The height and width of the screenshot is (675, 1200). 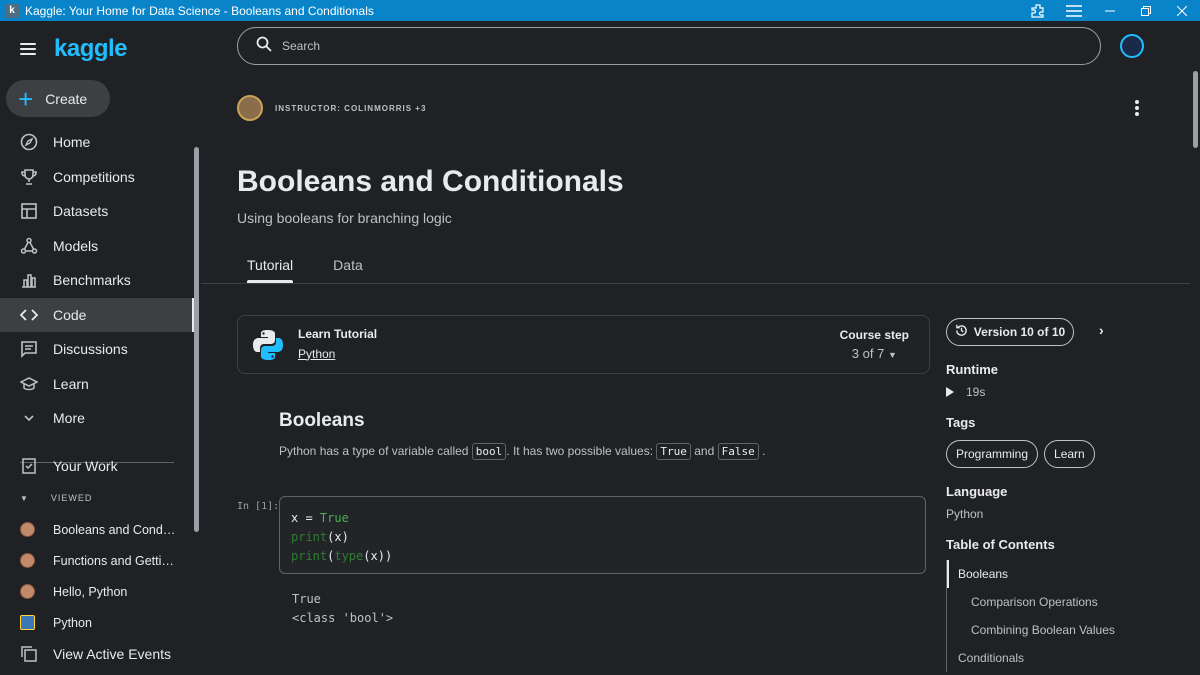 What do you see at coordinates (1019, 332) in the screenshot?
I see `version-label: Version 10 of 10` at bounding box center [1019, 332].